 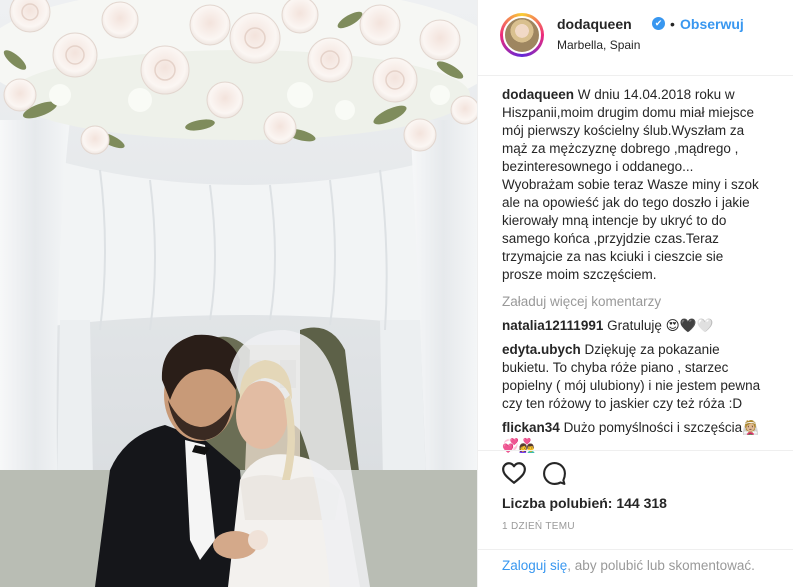 I want to click on login-link: Zaloguj się, so click(x=534, y=565).